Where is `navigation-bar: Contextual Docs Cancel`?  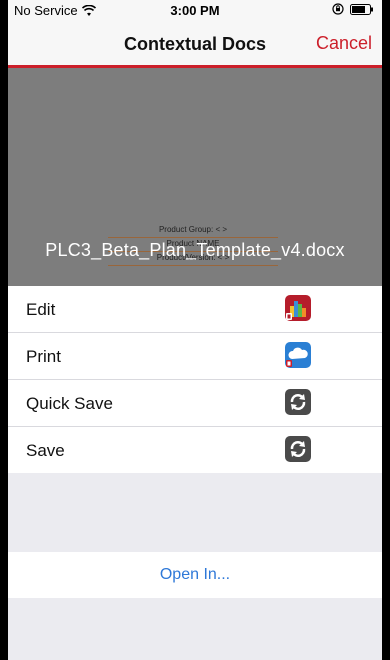
navigation-bar: Contextual Docs Cancel is located at coordinates (195, 44).